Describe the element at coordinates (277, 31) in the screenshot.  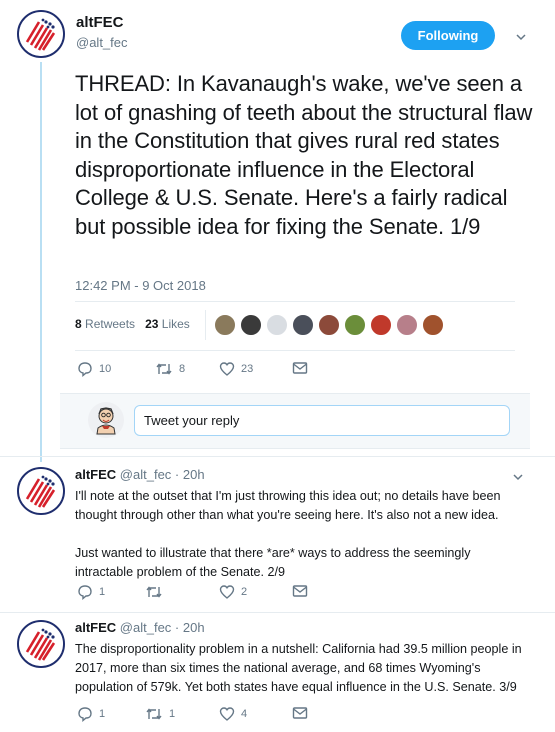
I see `main-tweet-header: altFEC @alt_fec Following` at that location.